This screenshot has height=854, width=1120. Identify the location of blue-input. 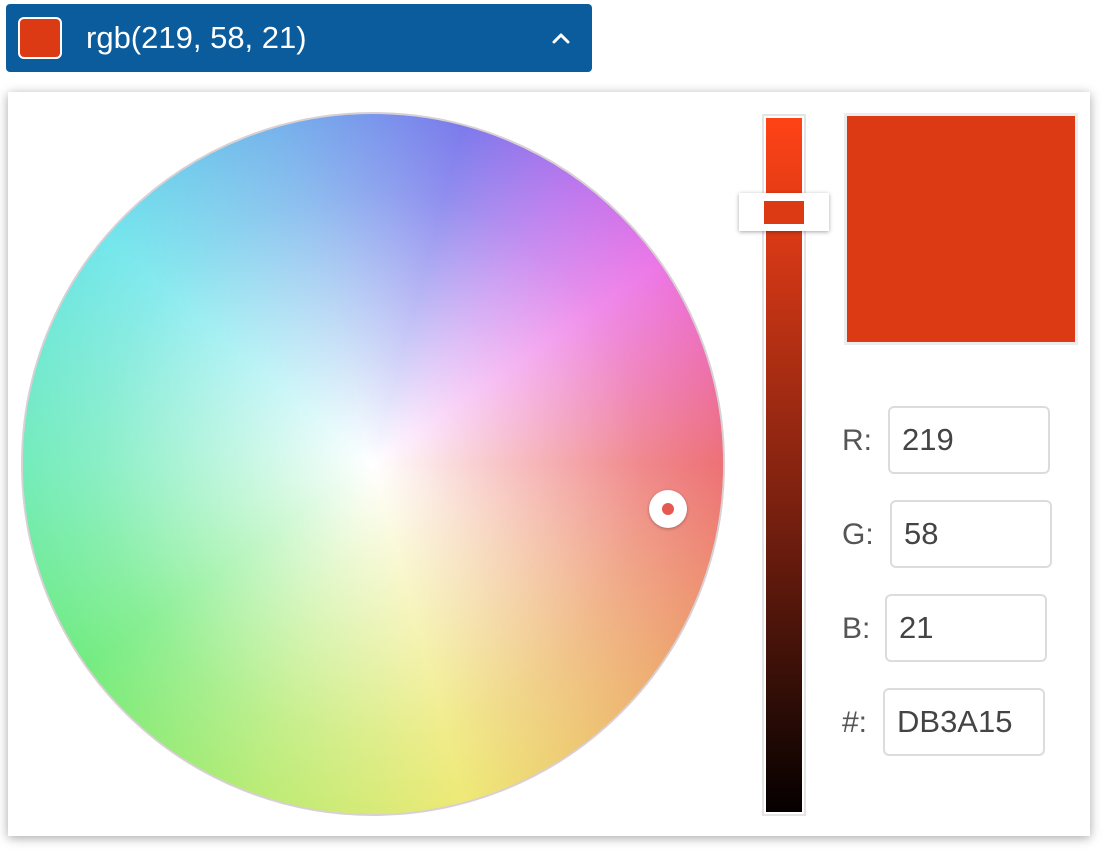
(966, 628).